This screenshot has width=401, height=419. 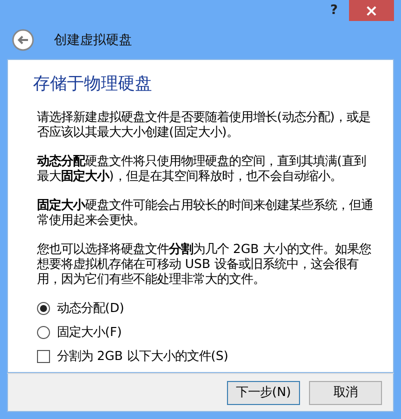 I want to click on description-paragraph: 固定大小硬盘文件可能会占用较长的时间来创建某些系统，但通常使用起来会更快。, so click(x=205, y=212).